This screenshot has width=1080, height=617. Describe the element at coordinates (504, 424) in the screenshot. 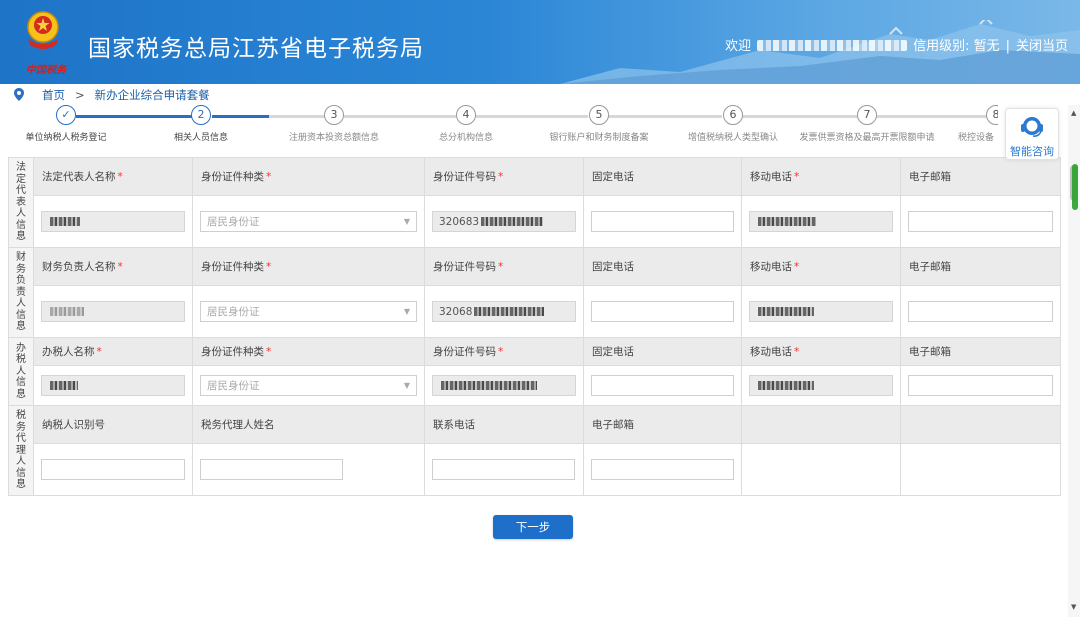

I see `col-header: 联系电话` at that location.